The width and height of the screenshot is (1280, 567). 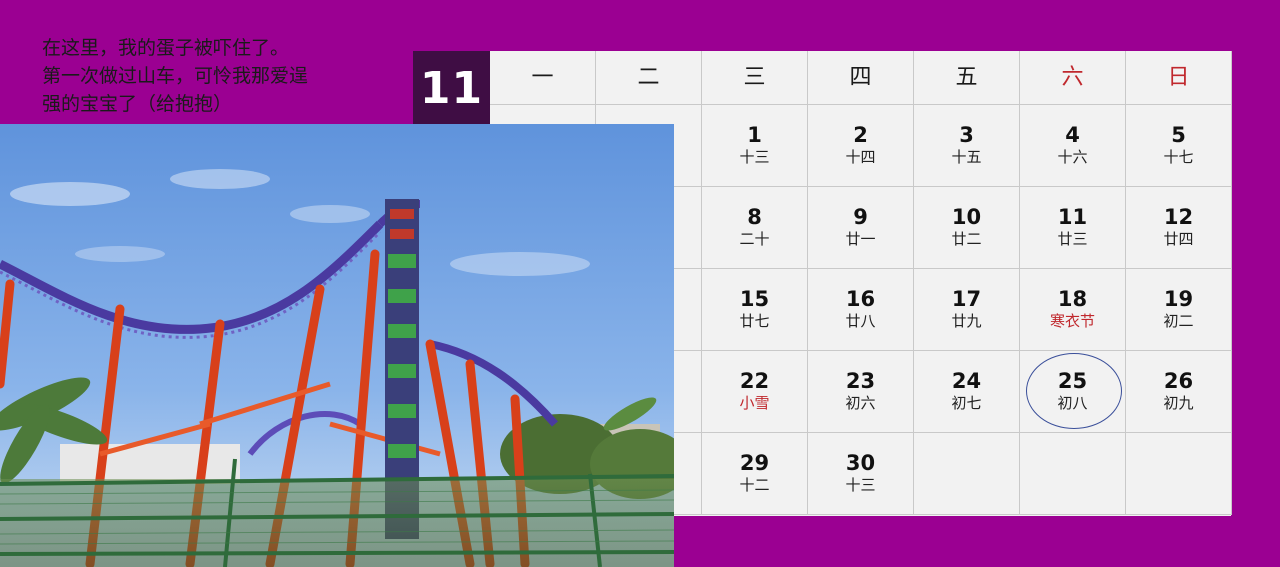 What do you see at coordinates (754, 403) in the screenshot?
I see `lunar-date: 小雪` at bounding box center [754, 403].